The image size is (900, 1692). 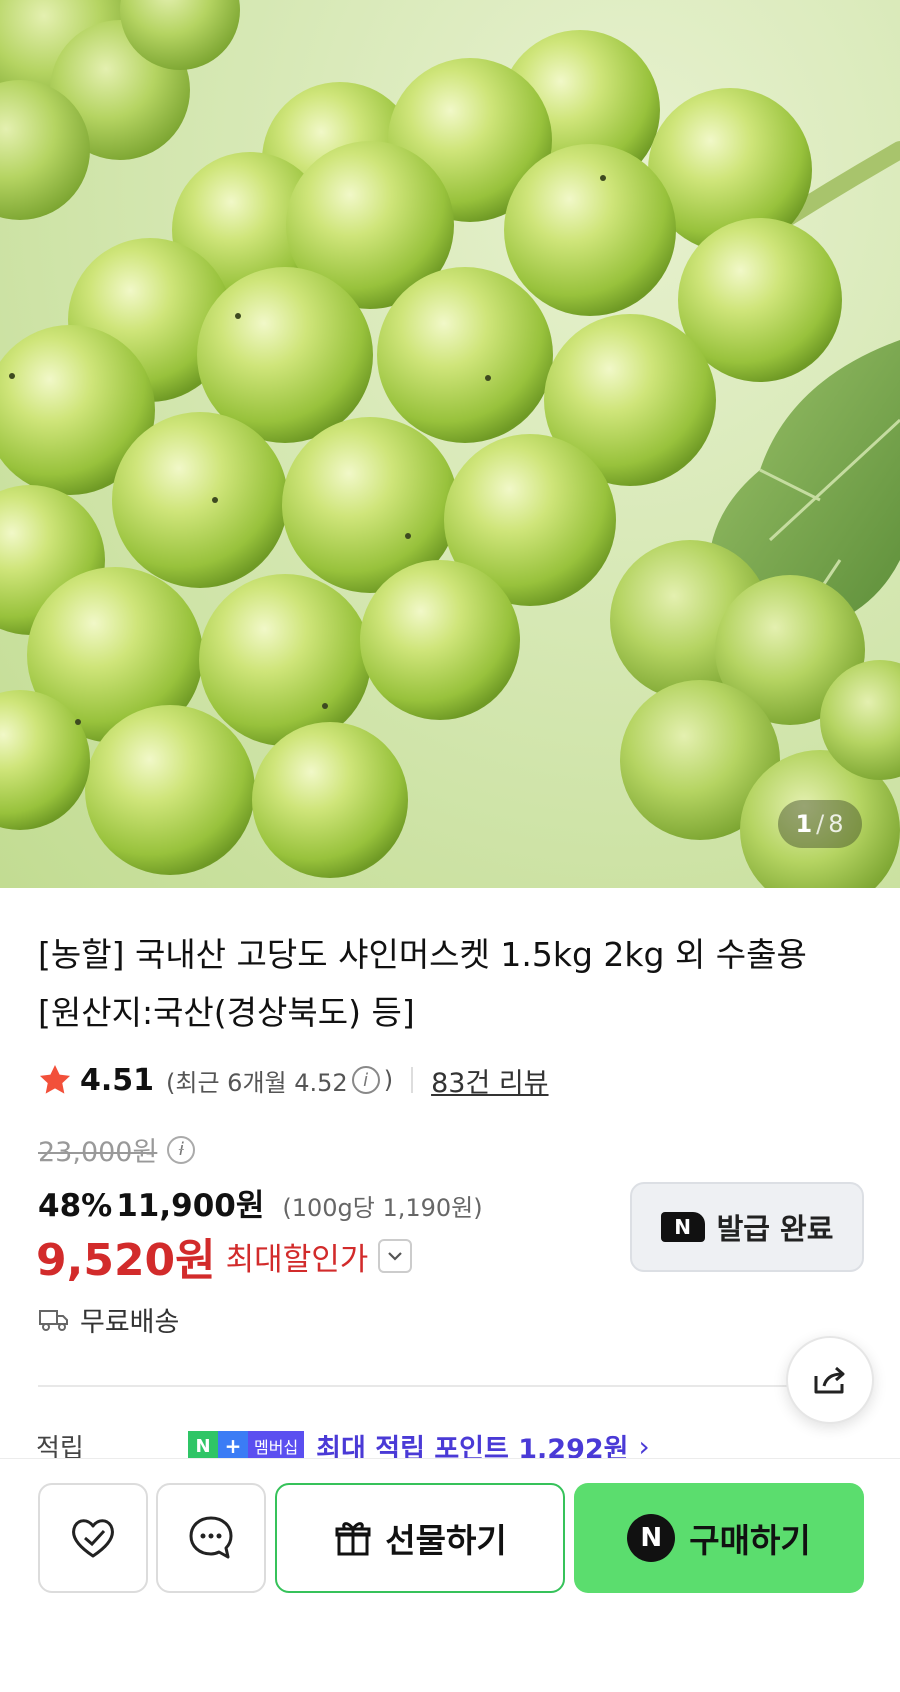 I want to click on max-discount-price: 9,520원, so click(x=126, y=1260).